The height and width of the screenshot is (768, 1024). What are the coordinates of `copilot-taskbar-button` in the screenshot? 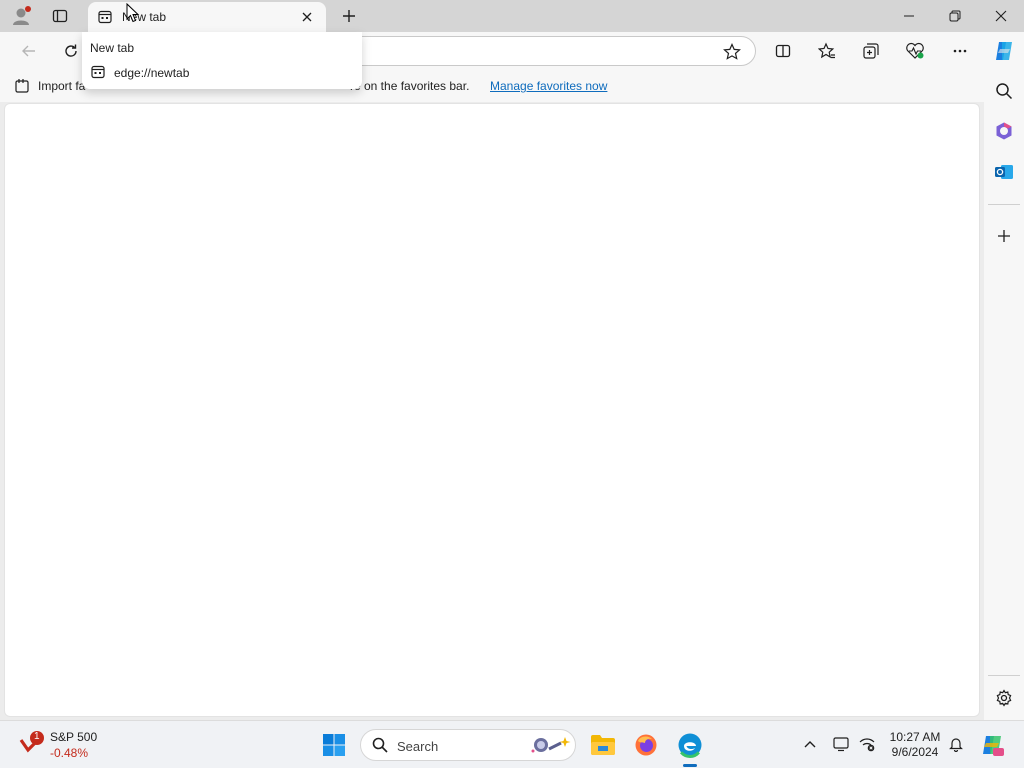 It's located at (992, 745).